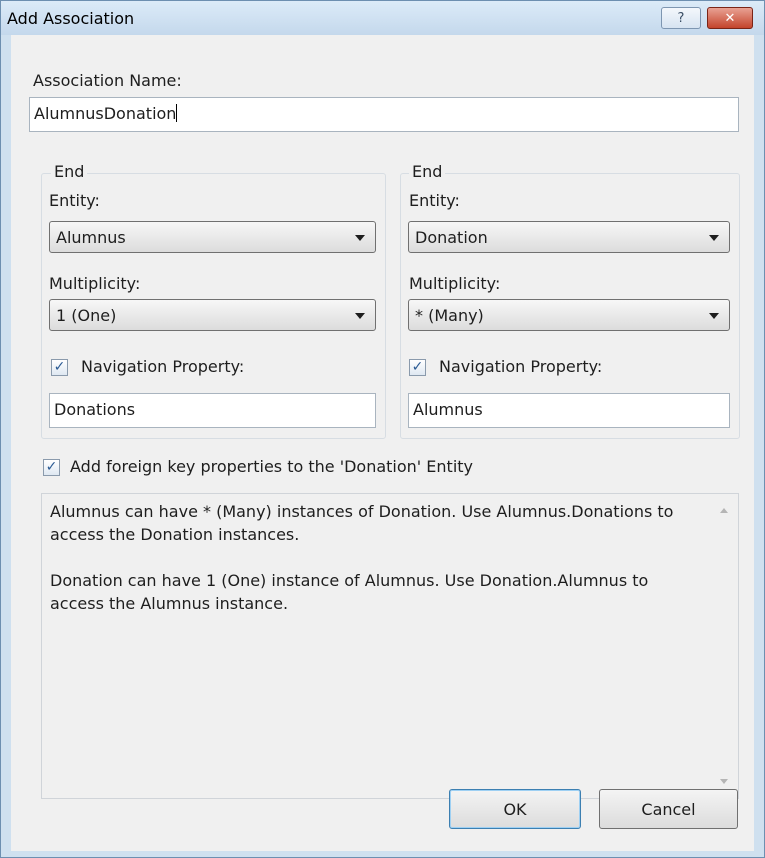 This screenshot has height=858, width=765. I want to click on help-button: ?, so click(681, 18).